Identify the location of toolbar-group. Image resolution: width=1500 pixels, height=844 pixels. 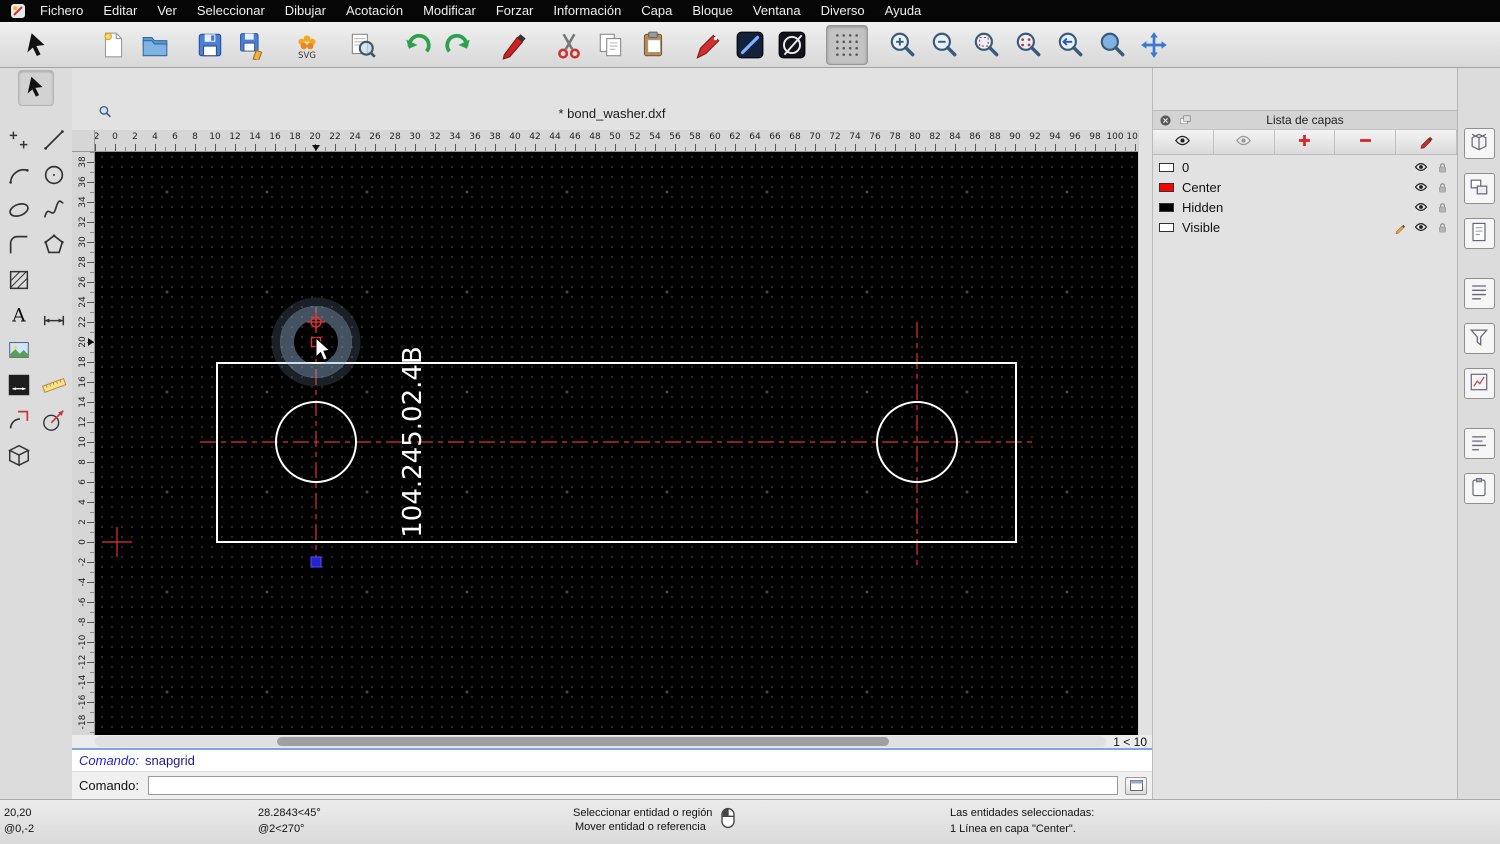
(1028, 45).